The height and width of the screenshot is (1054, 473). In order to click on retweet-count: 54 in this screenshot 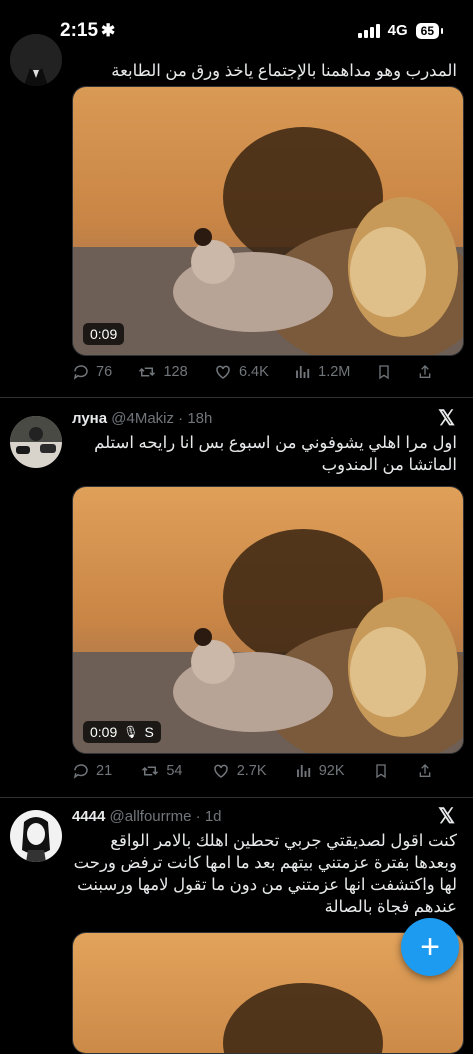, I will do `click(174, 771)`.